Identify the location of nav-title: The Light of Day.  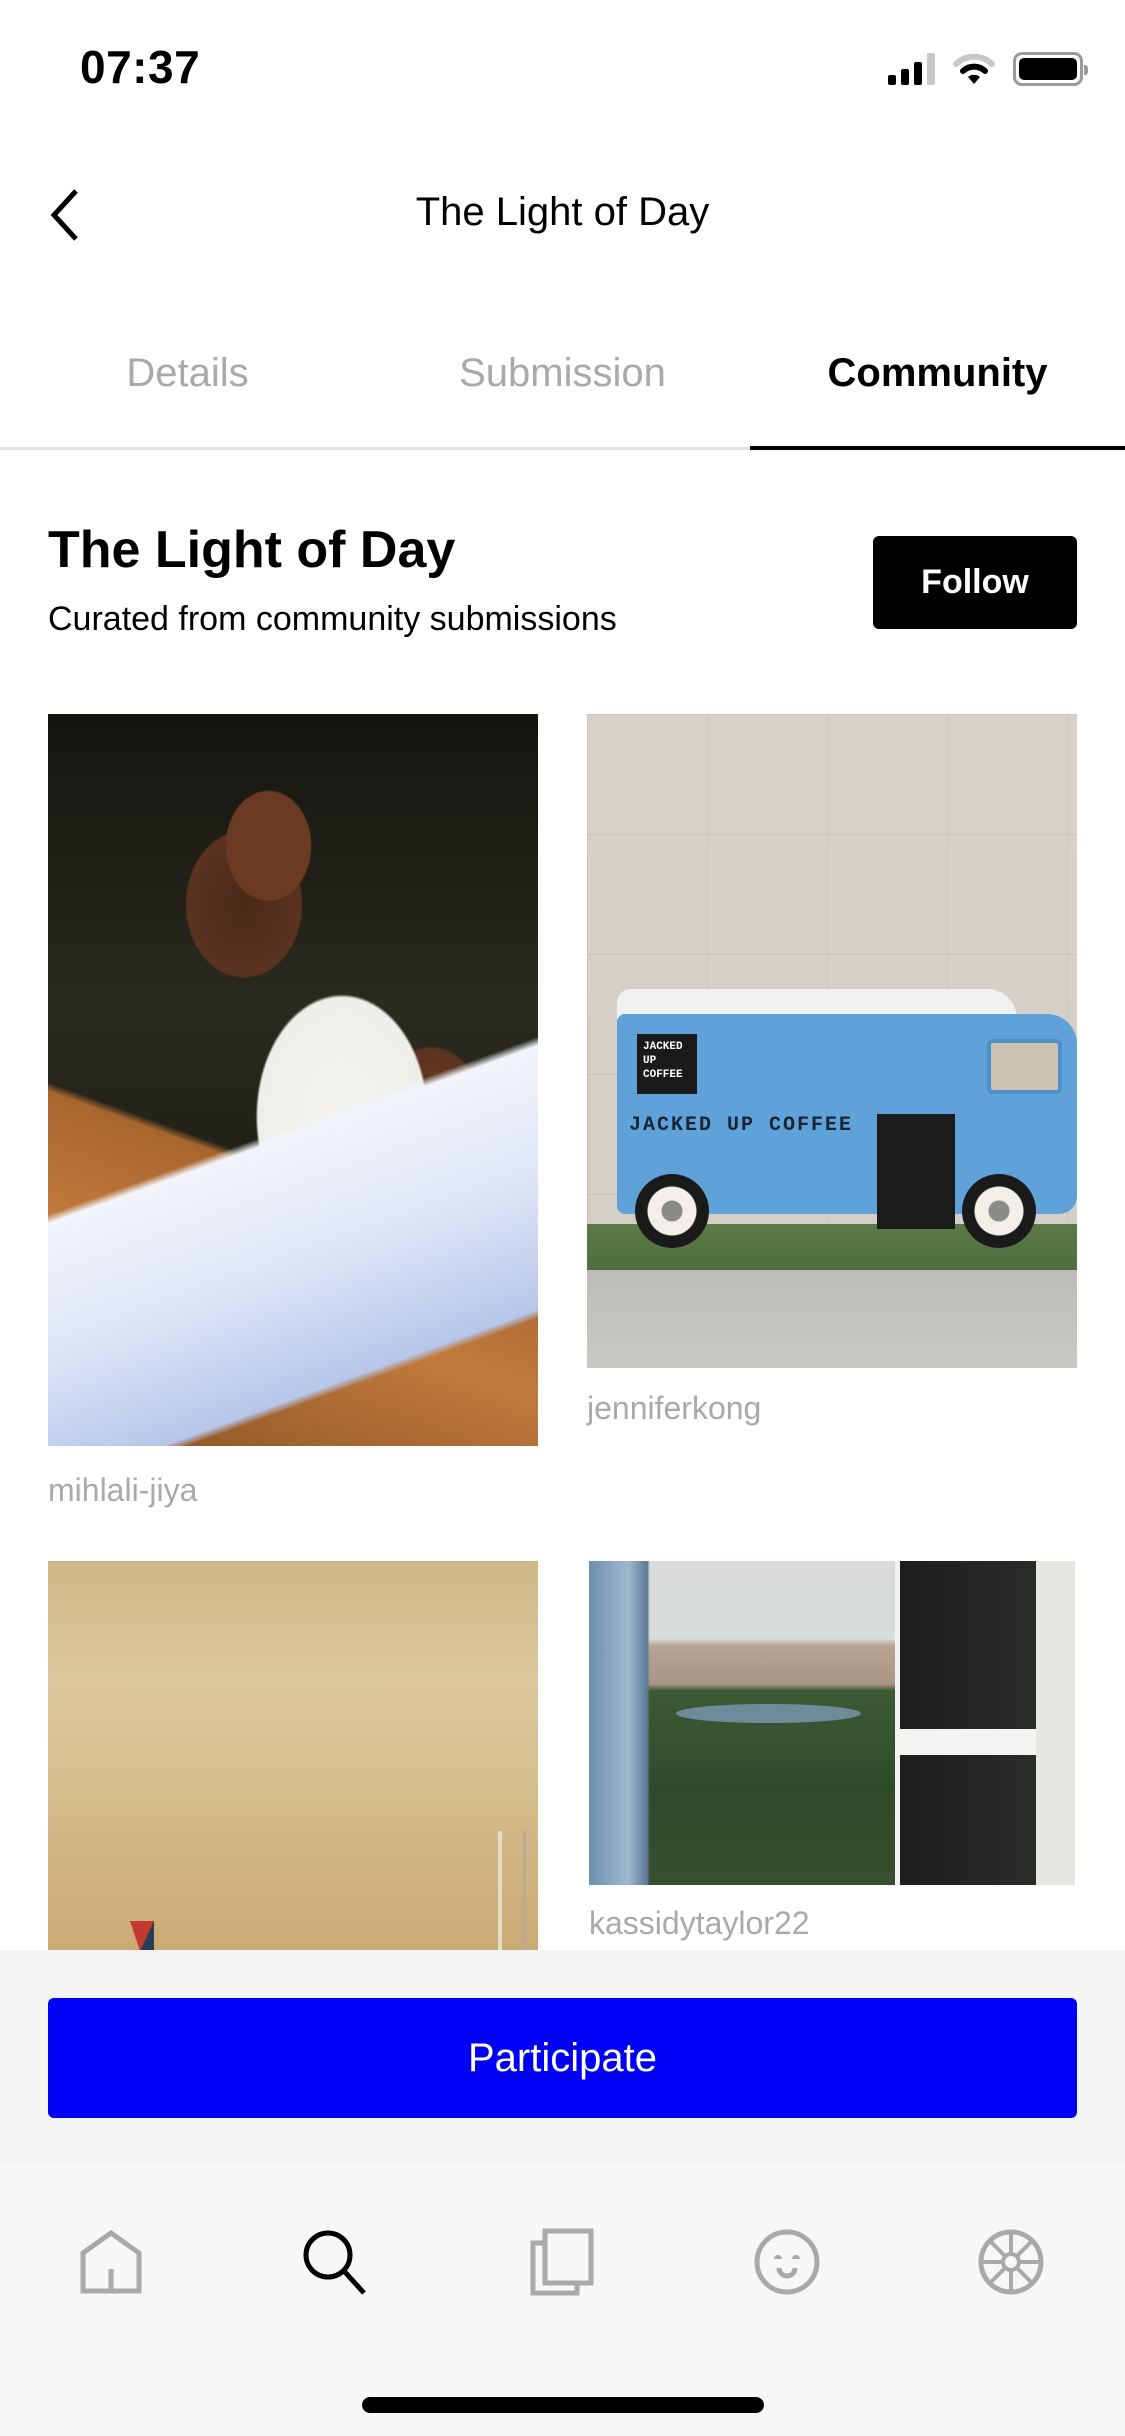
(562, 212).